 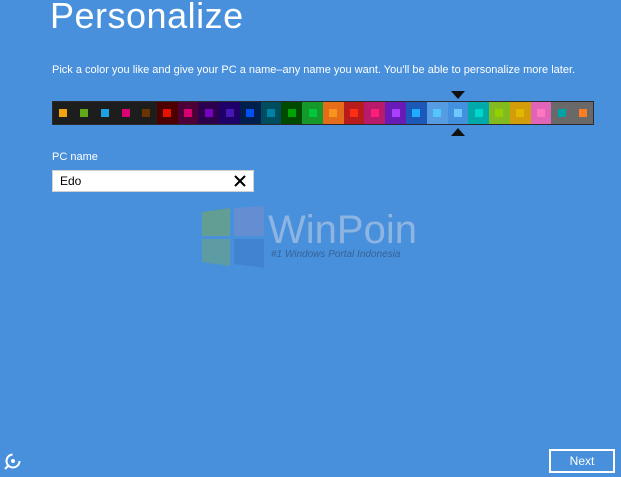 I want to click on selected-color-marker-top, so click(x=458, y=95).